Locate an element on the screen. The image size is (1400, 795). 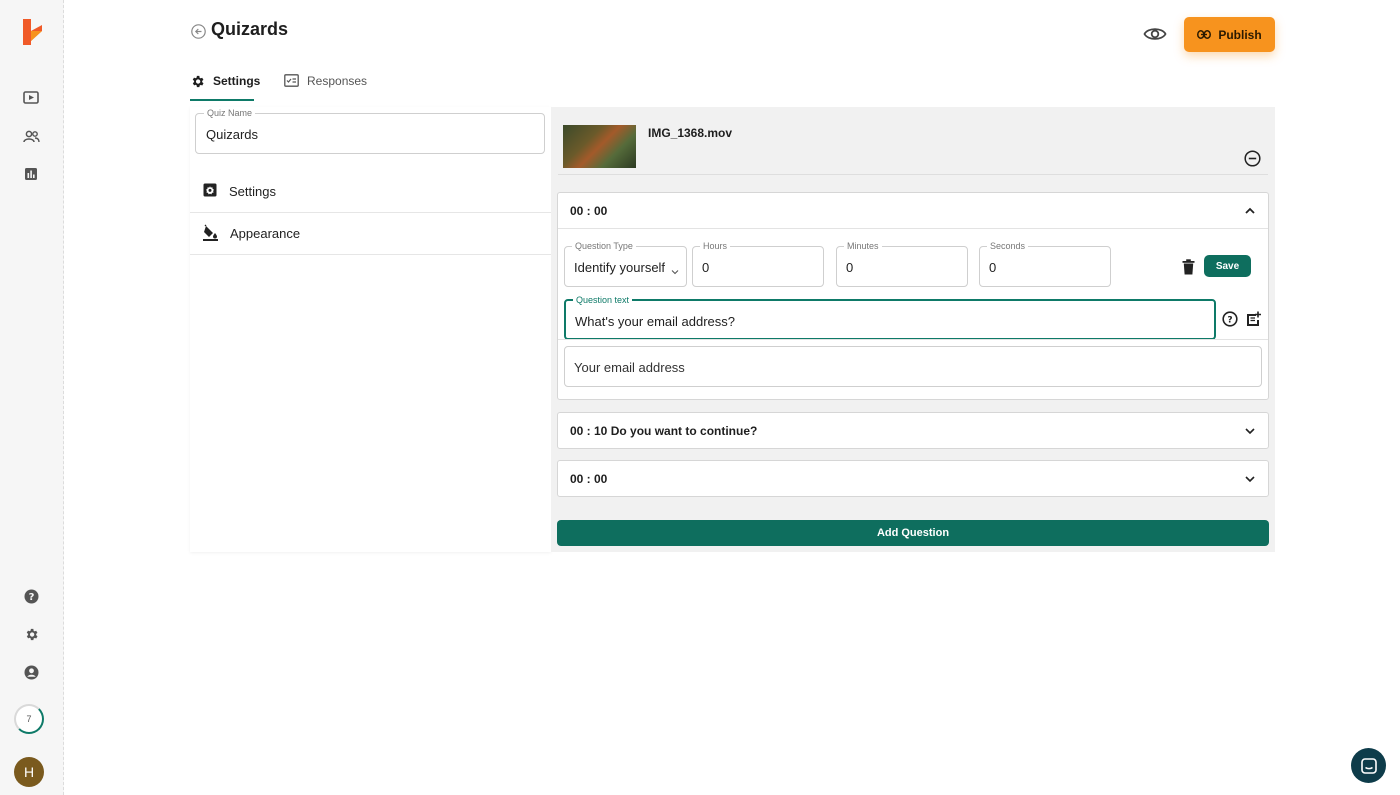
hours-label: Hours is located at coordinates (715, 246).